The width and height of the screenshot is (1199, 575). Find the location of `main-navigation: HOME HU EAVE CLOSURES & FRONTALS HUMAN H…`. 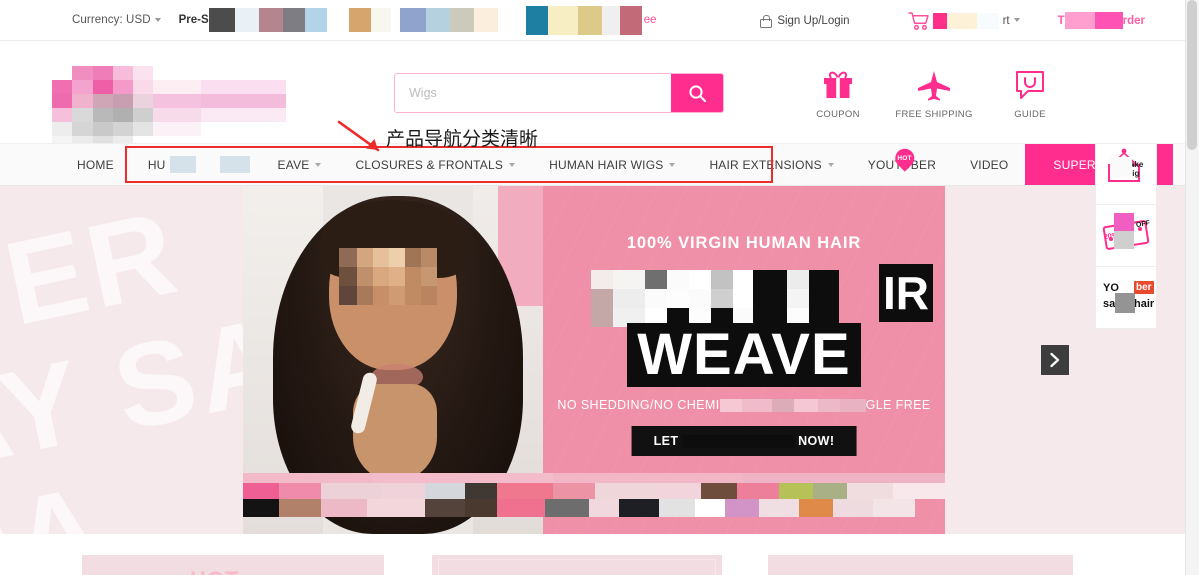

main-navigation: HOME HU EAVE CLOSURES & FRONTALS HUMAN H… is located at coordinates (592, 164).